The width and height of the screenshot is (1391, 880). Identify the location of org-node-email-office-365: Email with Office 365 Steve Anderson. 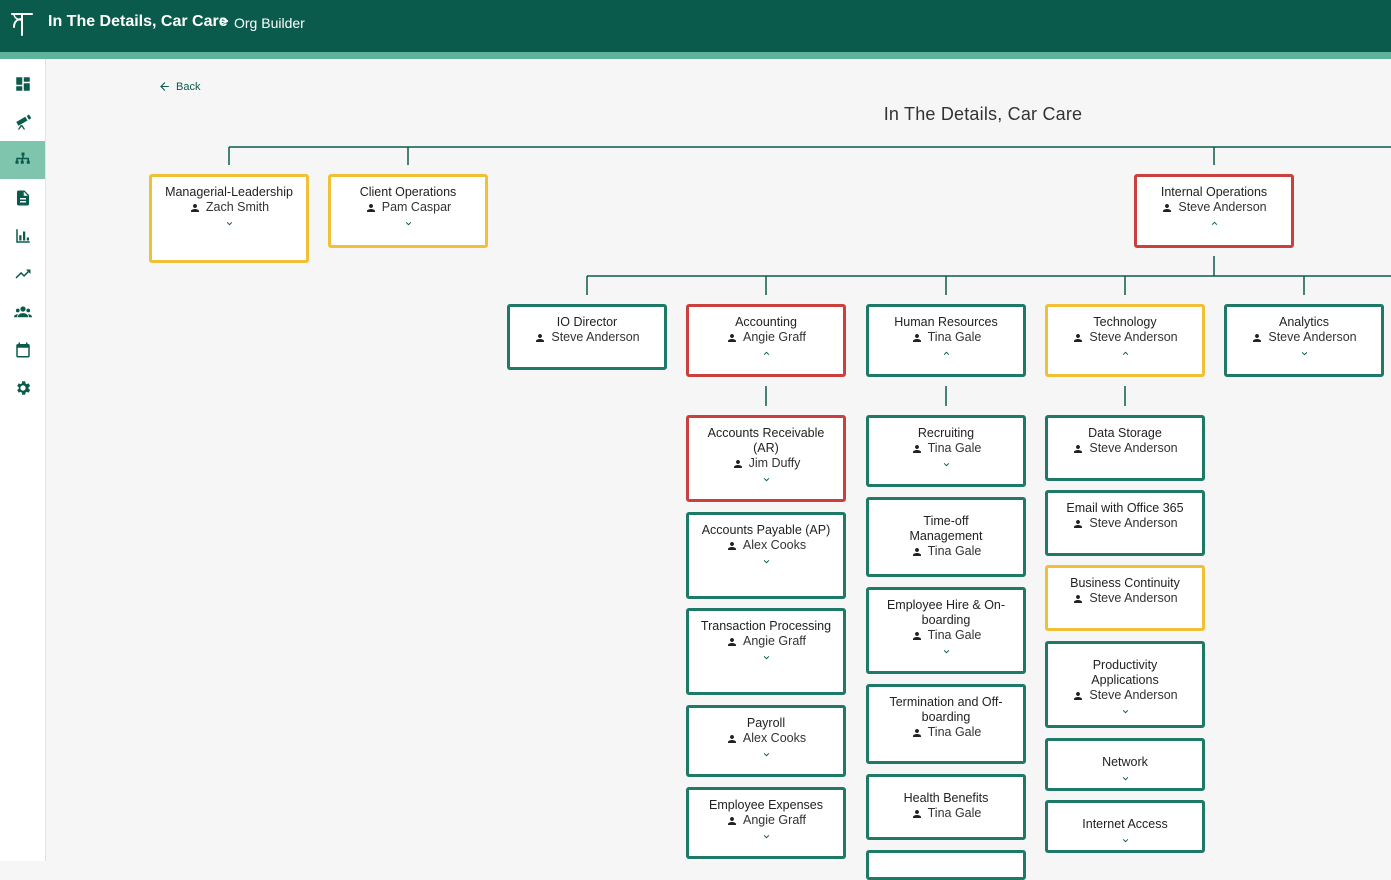
(1125, 523).